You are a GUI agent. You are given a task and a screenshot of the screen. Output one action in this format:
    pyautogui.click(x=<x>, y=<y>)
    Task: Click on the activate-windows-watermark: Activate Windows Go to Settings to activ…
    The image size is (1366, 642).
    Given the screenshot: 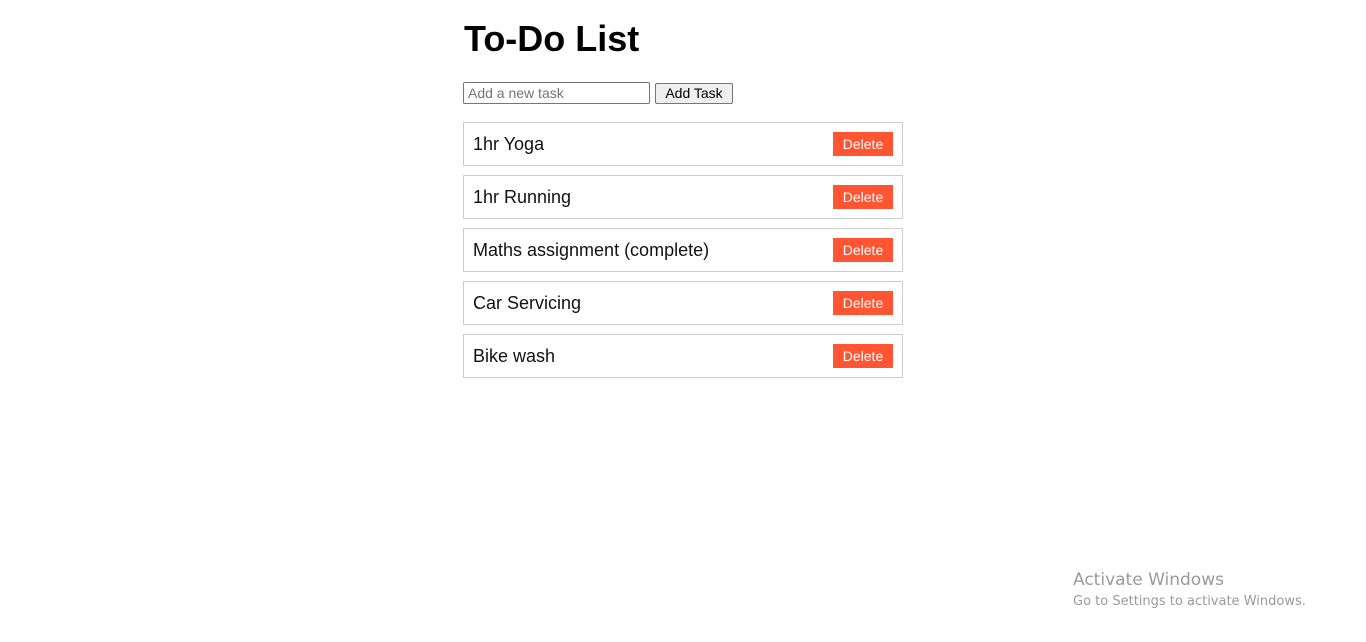 What is the action you would take?
    pyautogui.click(x=1189, y=589)
    